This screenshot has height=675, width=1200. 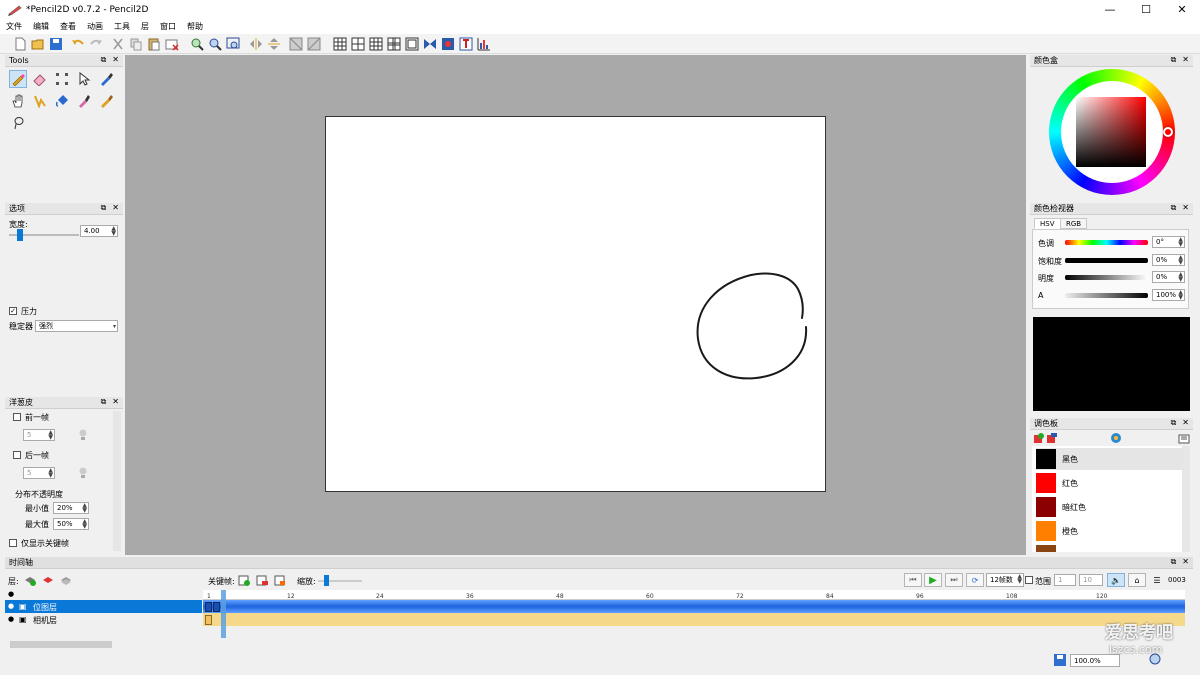 What do you see at coordinates (1168, 242) in the screenshot?
I see `hue-spinbox: 0° ▲ ▼` at bounding box center [1168, 242].